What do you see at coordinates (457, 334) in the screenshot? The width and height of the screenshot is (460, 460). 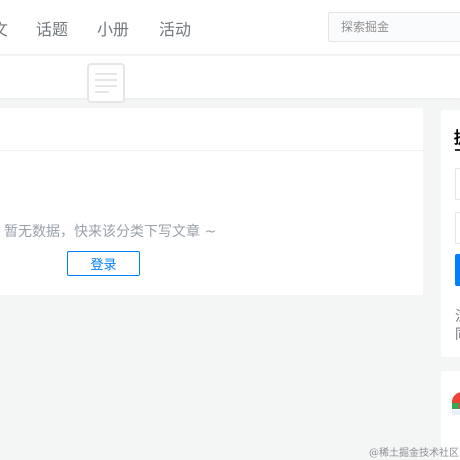 I see `sidebar-text-line-2: 同` at bounding box center [457, 334].